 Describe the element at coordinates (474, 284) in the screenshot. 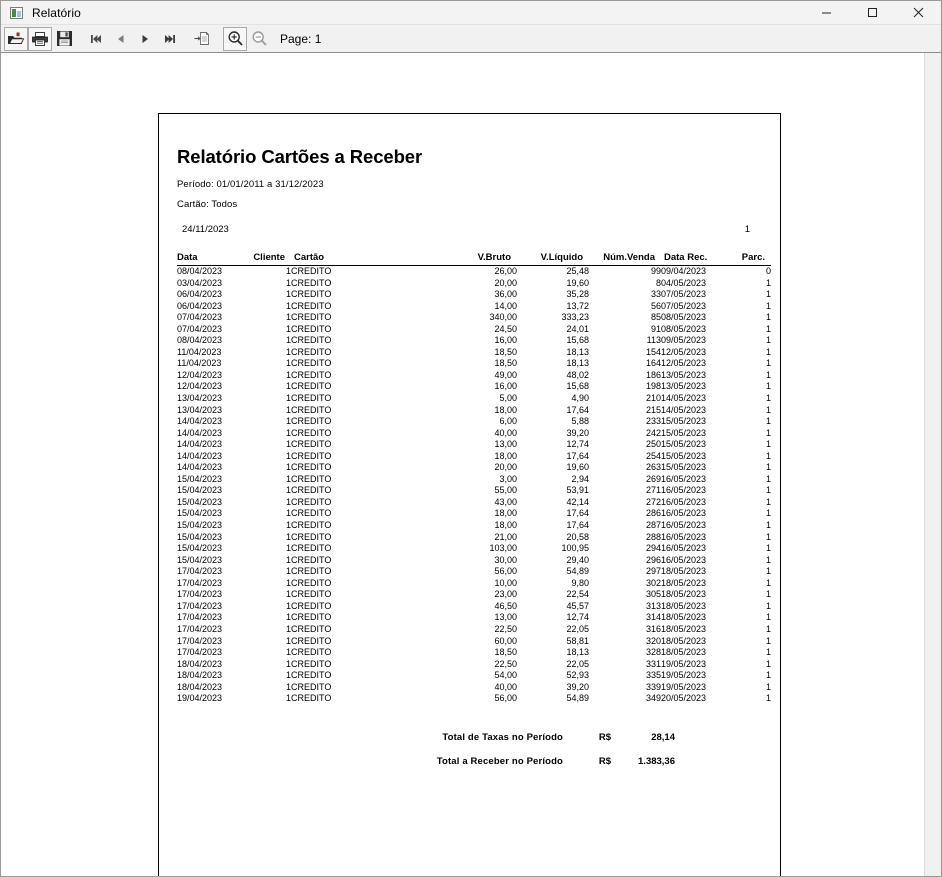

I see `table-row: 03/04/2023 1 CREDITO 20,00 19,60 8 04/05/2023 1` at that location.